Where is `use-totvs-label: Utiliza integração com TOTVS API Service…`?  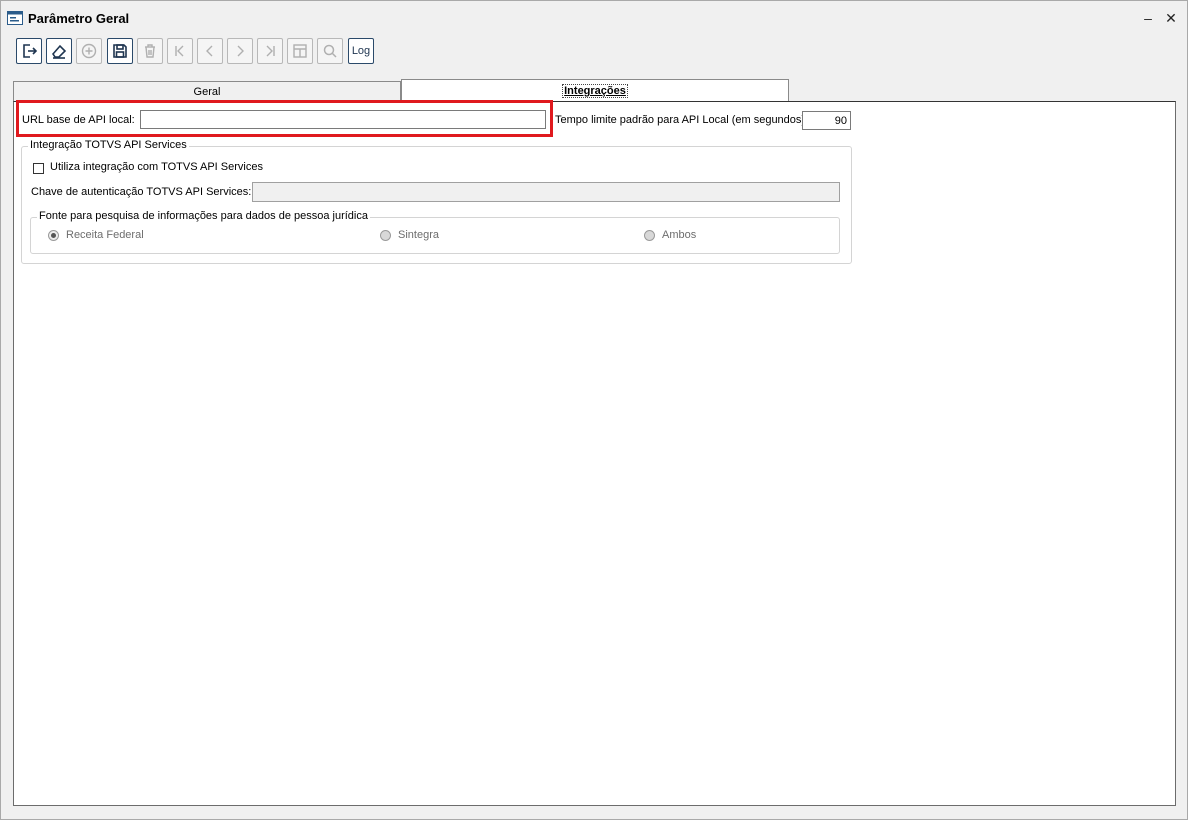 use-totvs-label: Utiliza integração com TOTVS API Service… is located at coordinates (156, 167).